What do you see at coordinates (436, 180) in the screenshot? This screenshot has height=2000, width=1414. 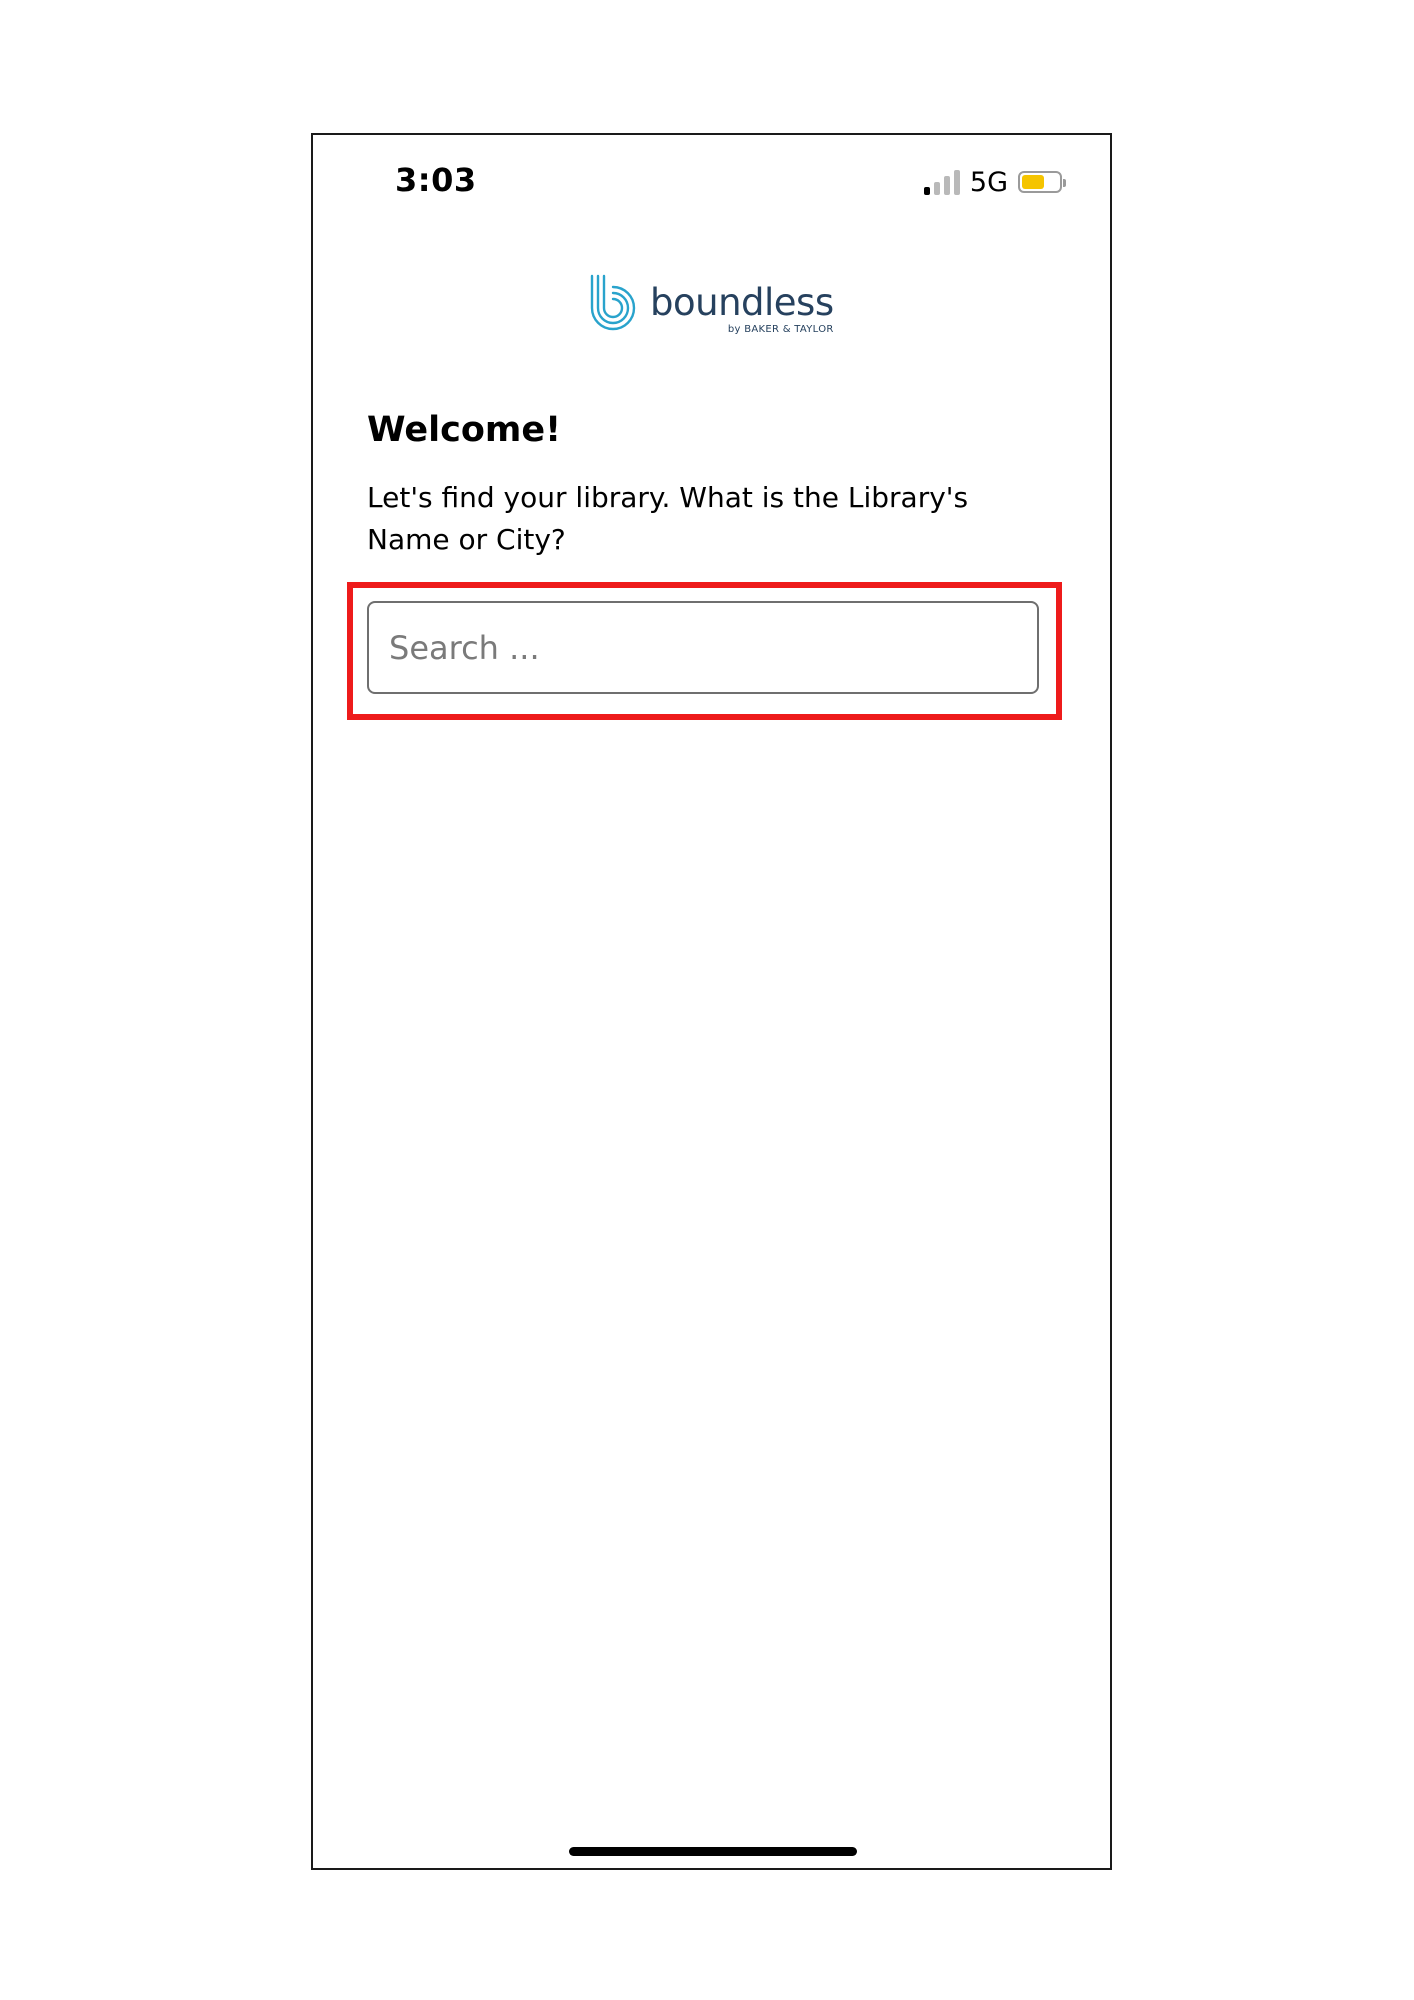 I see `status-time: 3:03` at bounding box center [436, 180].